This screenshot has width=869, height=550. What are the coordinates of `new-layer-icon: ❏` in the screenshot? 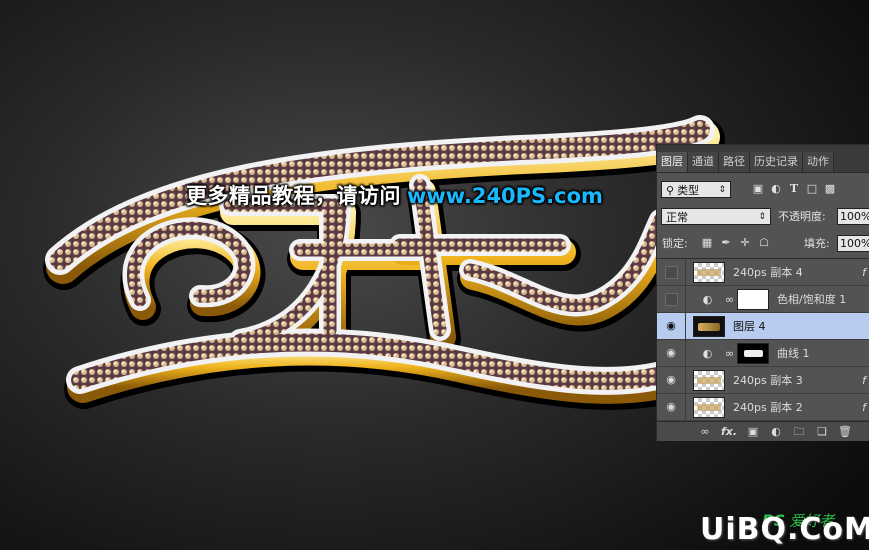 It's located at (822, 432).